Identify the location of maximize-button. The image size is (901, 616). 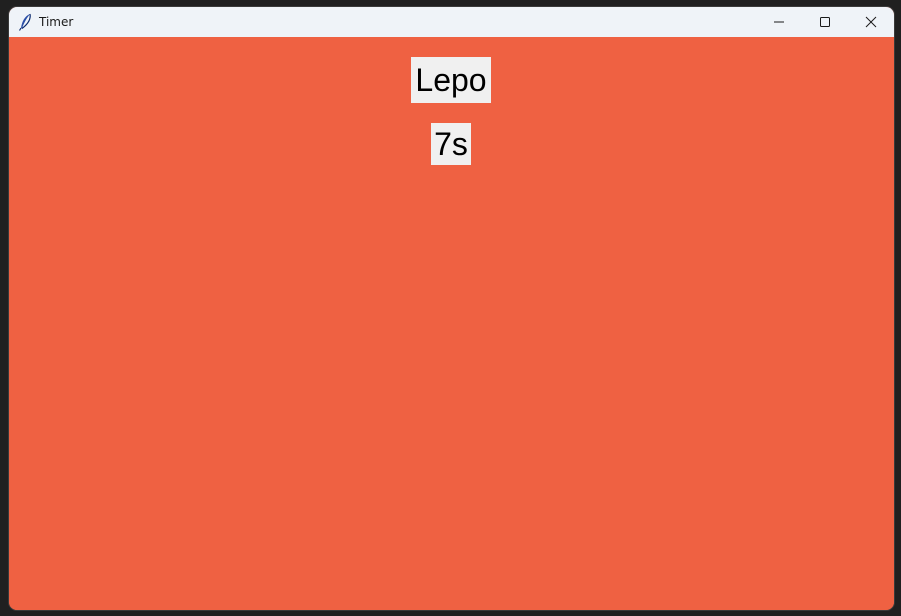
(825, 22).